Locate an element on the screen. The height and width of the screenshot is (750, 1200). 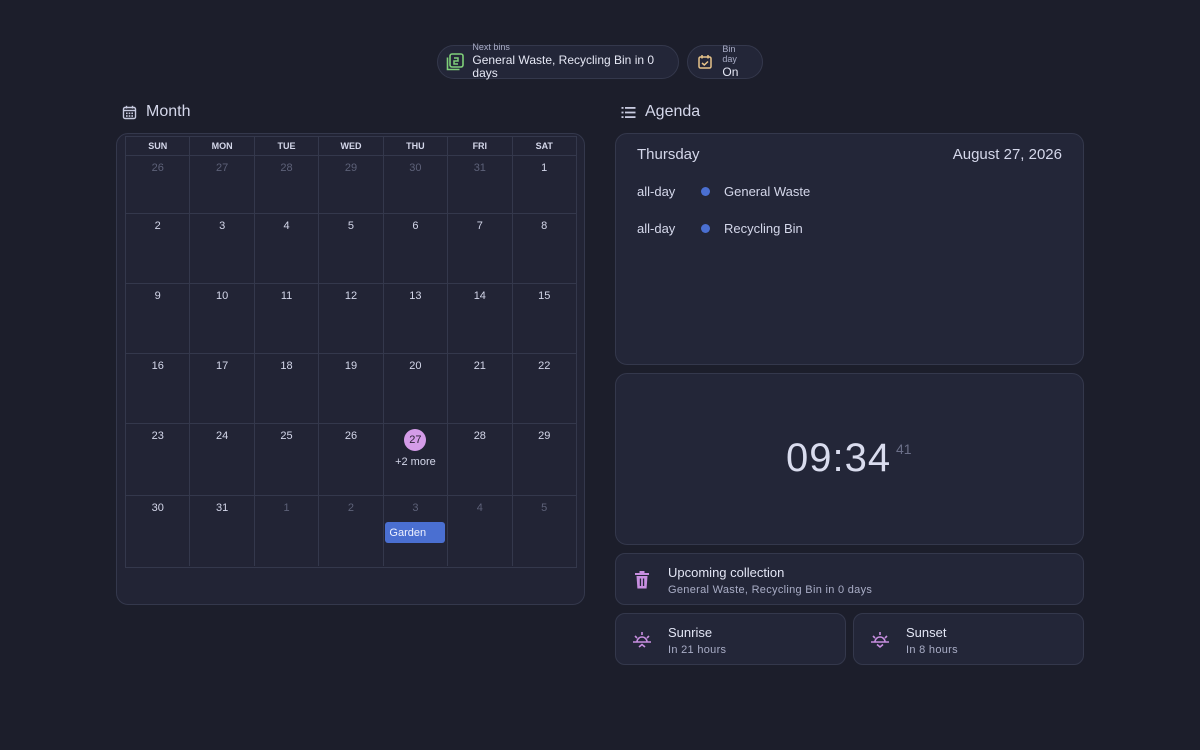
day-number: 22 is located at coordinates (544, 366).